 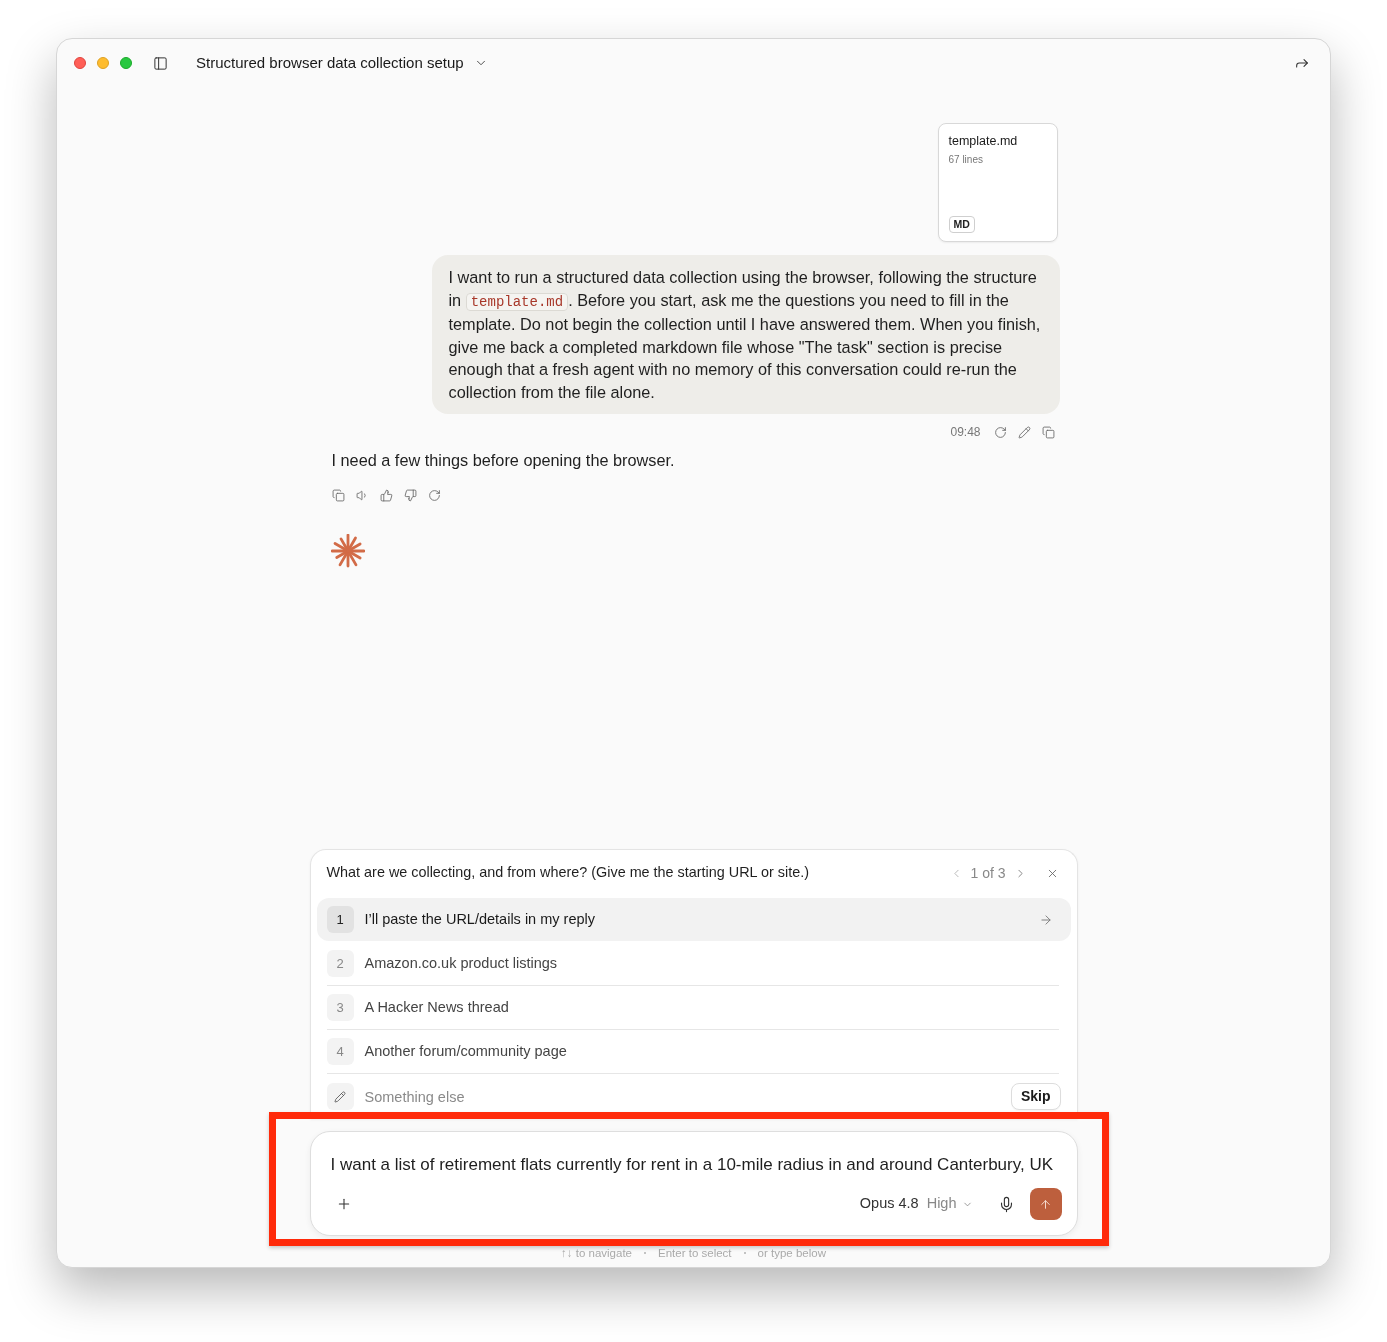 I want to click on keyboard-hint: ↑↓ to navigate, so click(x=596, y=1253).